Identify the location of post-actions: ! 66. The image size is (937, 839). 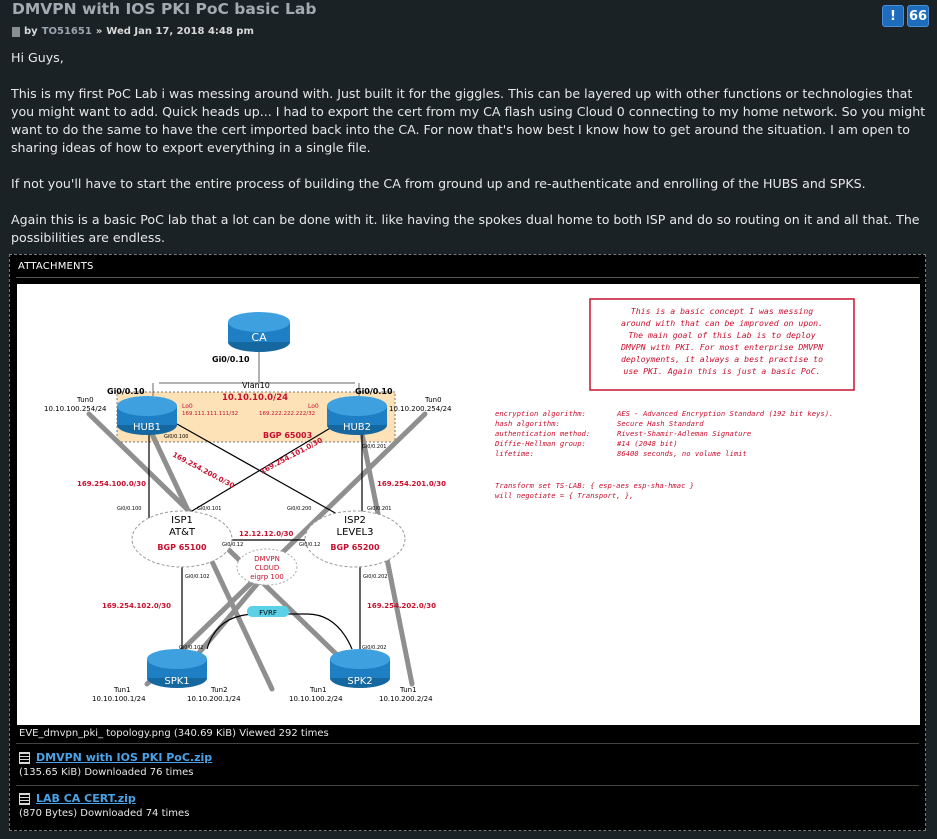
(905, 16).